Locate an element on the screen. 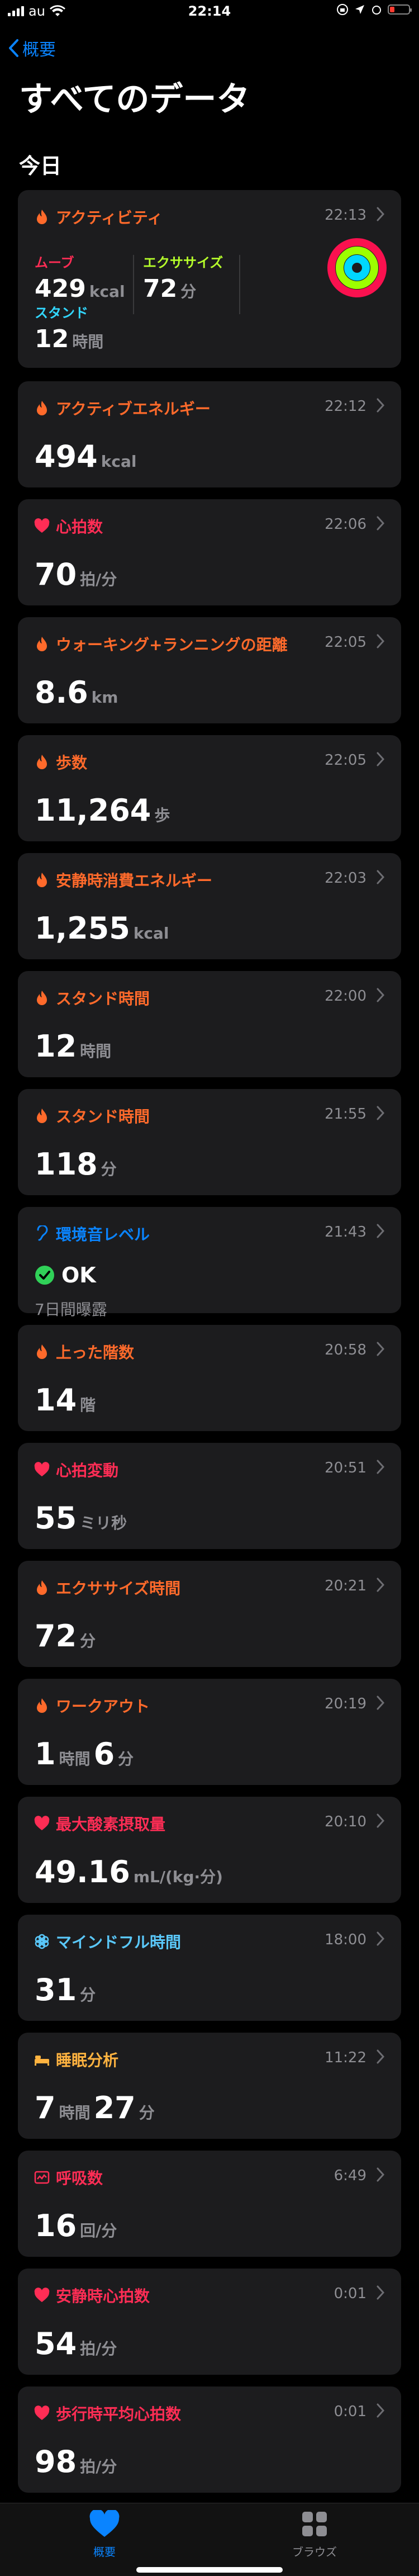  metric-value: 118 is located at coordinates (66, 1164).